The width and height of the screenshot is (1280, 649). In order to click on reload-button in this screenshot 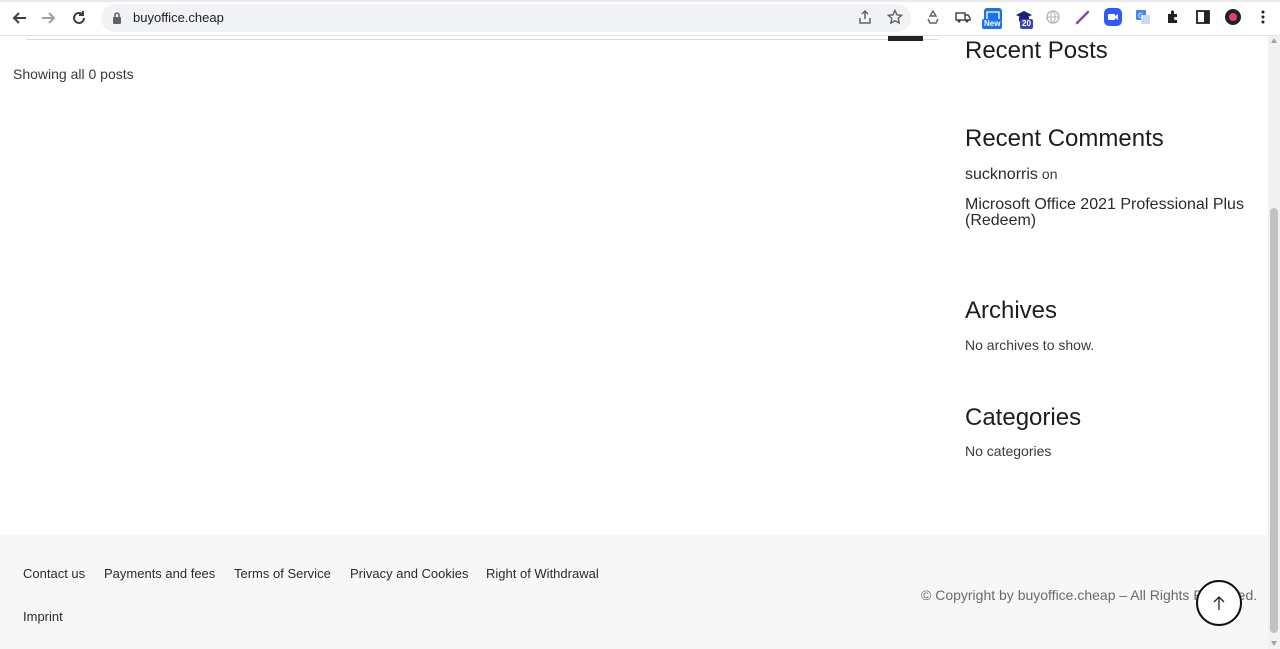, I will do `click(79, 18)`.